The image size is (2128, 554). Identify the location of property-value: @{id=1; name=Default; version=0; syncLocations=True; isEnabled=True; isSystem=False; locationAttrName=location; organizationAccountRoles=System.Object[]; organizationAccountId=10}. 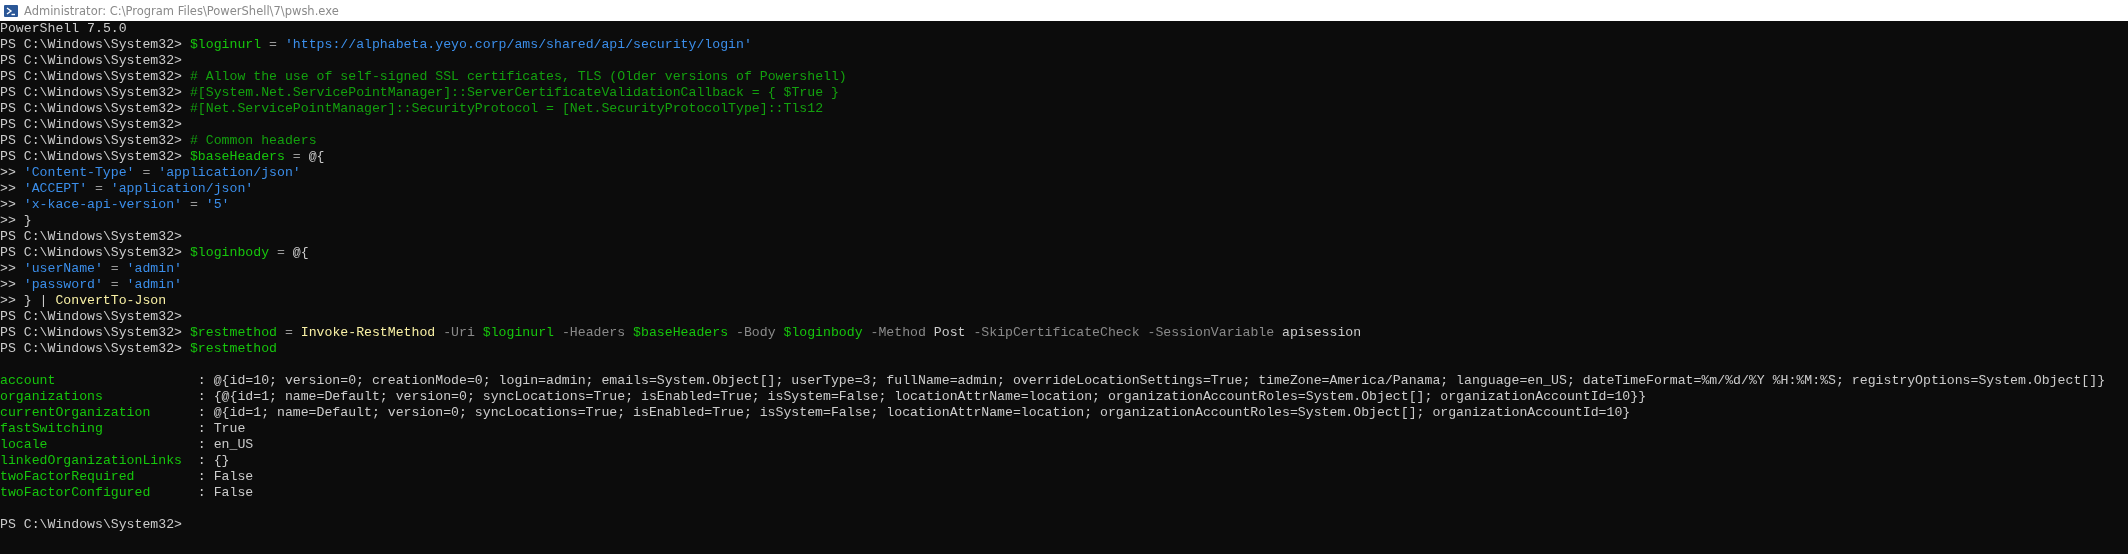
(922, 413).